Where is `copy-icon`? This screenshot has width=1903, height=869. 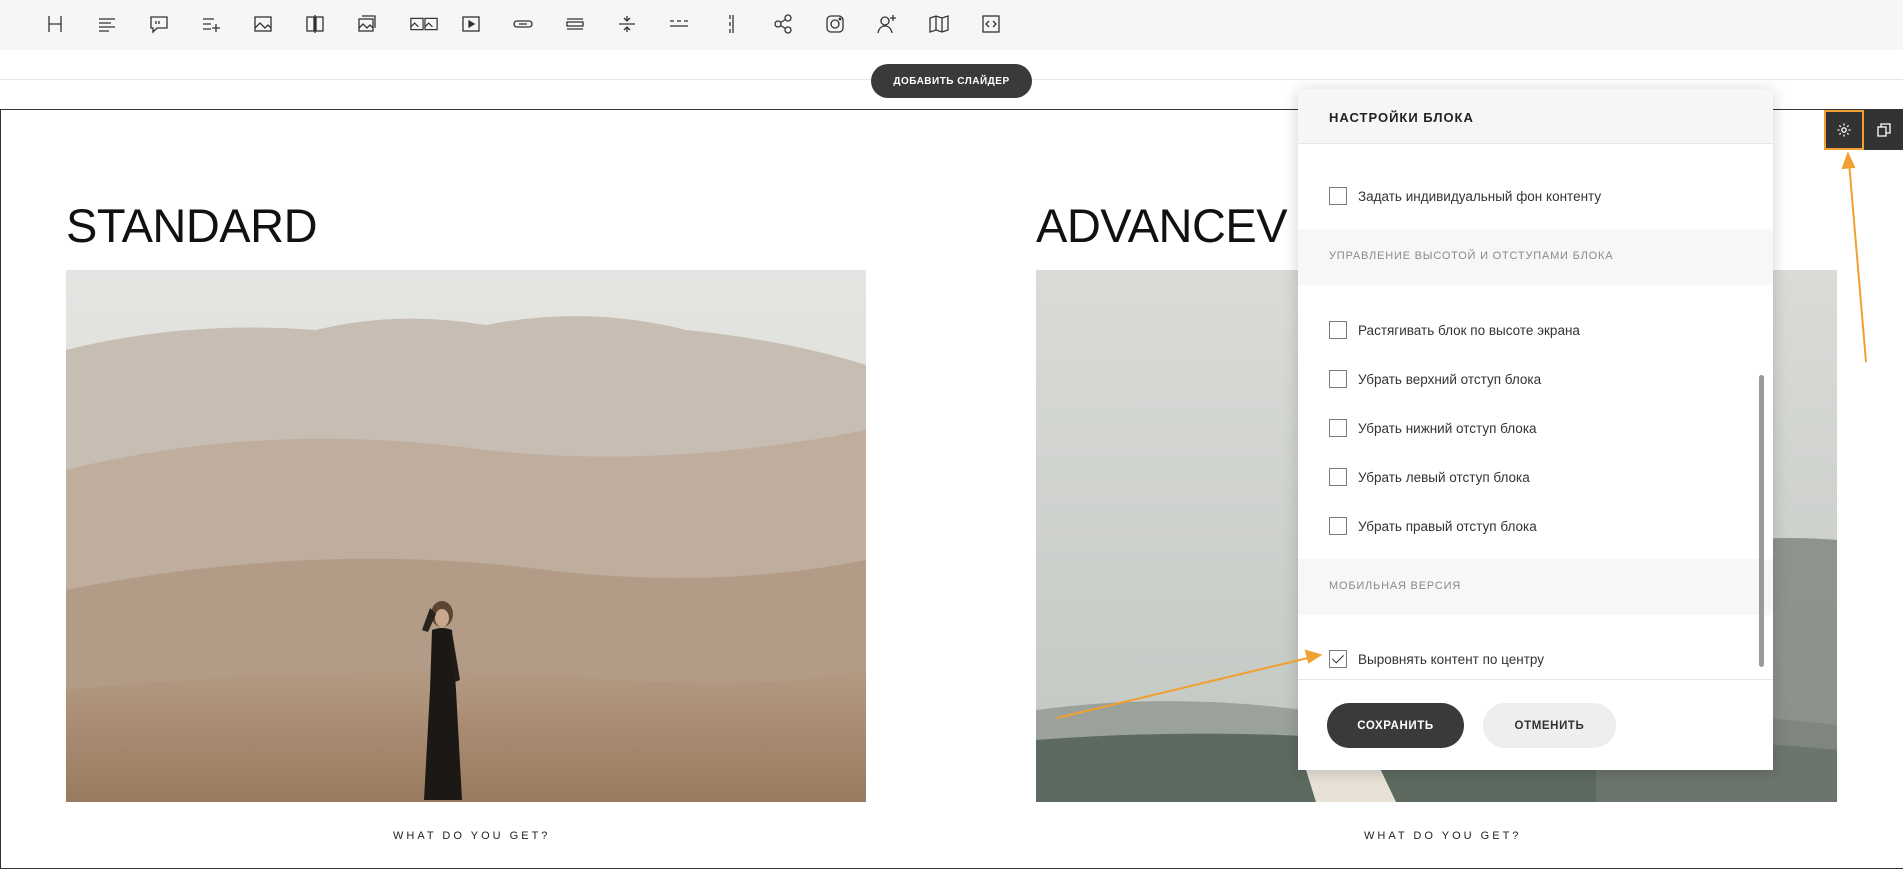 copy-icon is located at coordinates (1884, 130).